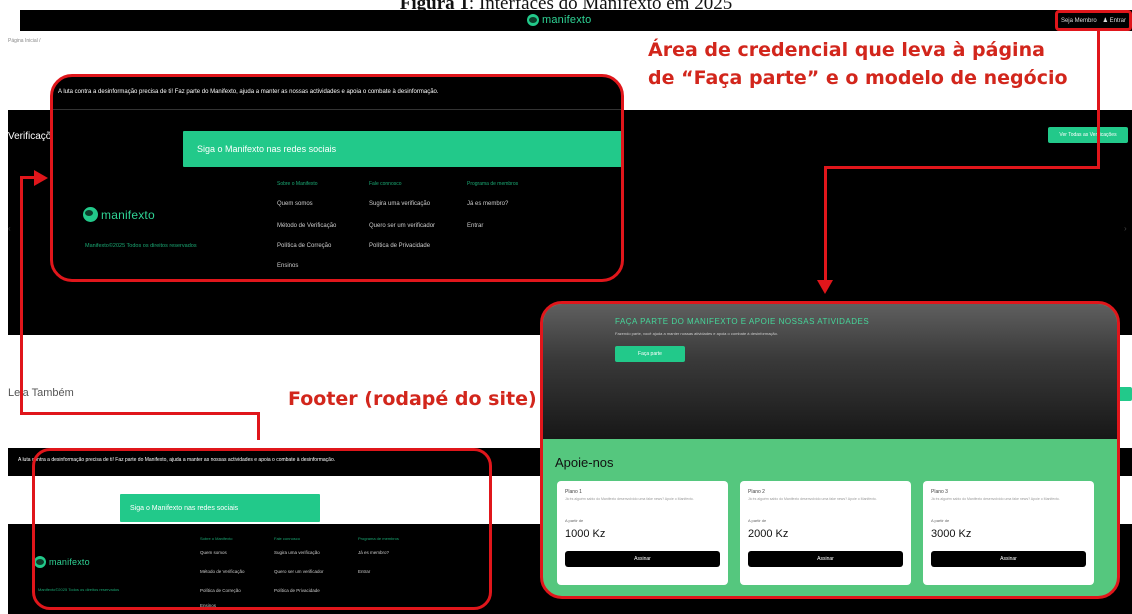 The image size is (1132, 614). What do you see at coordinates (768, 534) in the screenshot?
I see `plan-price: 2000 Kz` at bounding box center [768, 534].